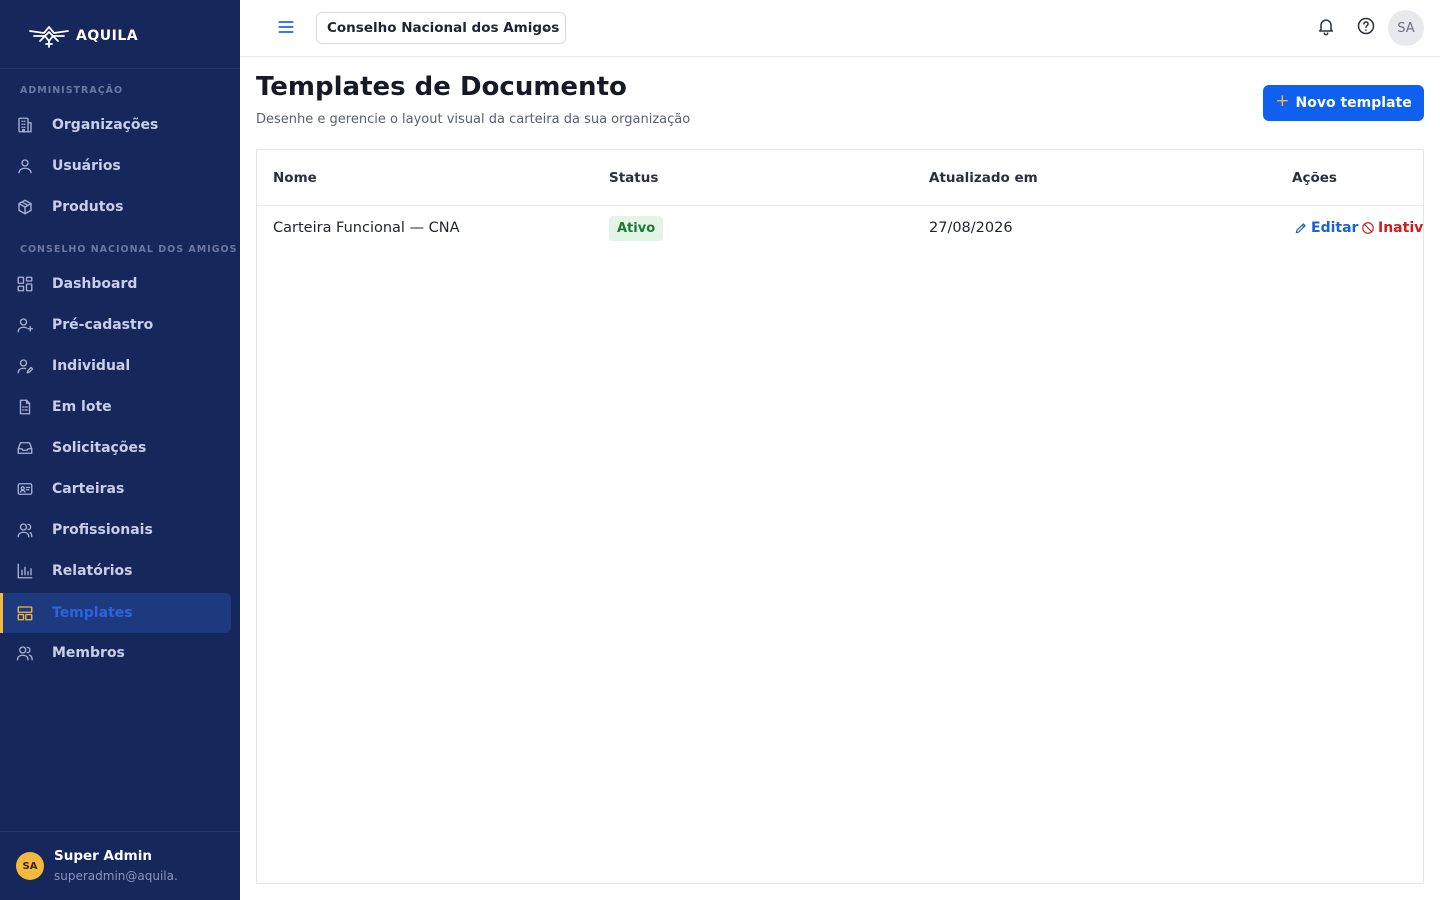 The width and height of the screenshot is (1440, 900). What do you see at coordinates (25, 166) in the screenshot?
I see `user-icon` at bounding box center [25, 166].